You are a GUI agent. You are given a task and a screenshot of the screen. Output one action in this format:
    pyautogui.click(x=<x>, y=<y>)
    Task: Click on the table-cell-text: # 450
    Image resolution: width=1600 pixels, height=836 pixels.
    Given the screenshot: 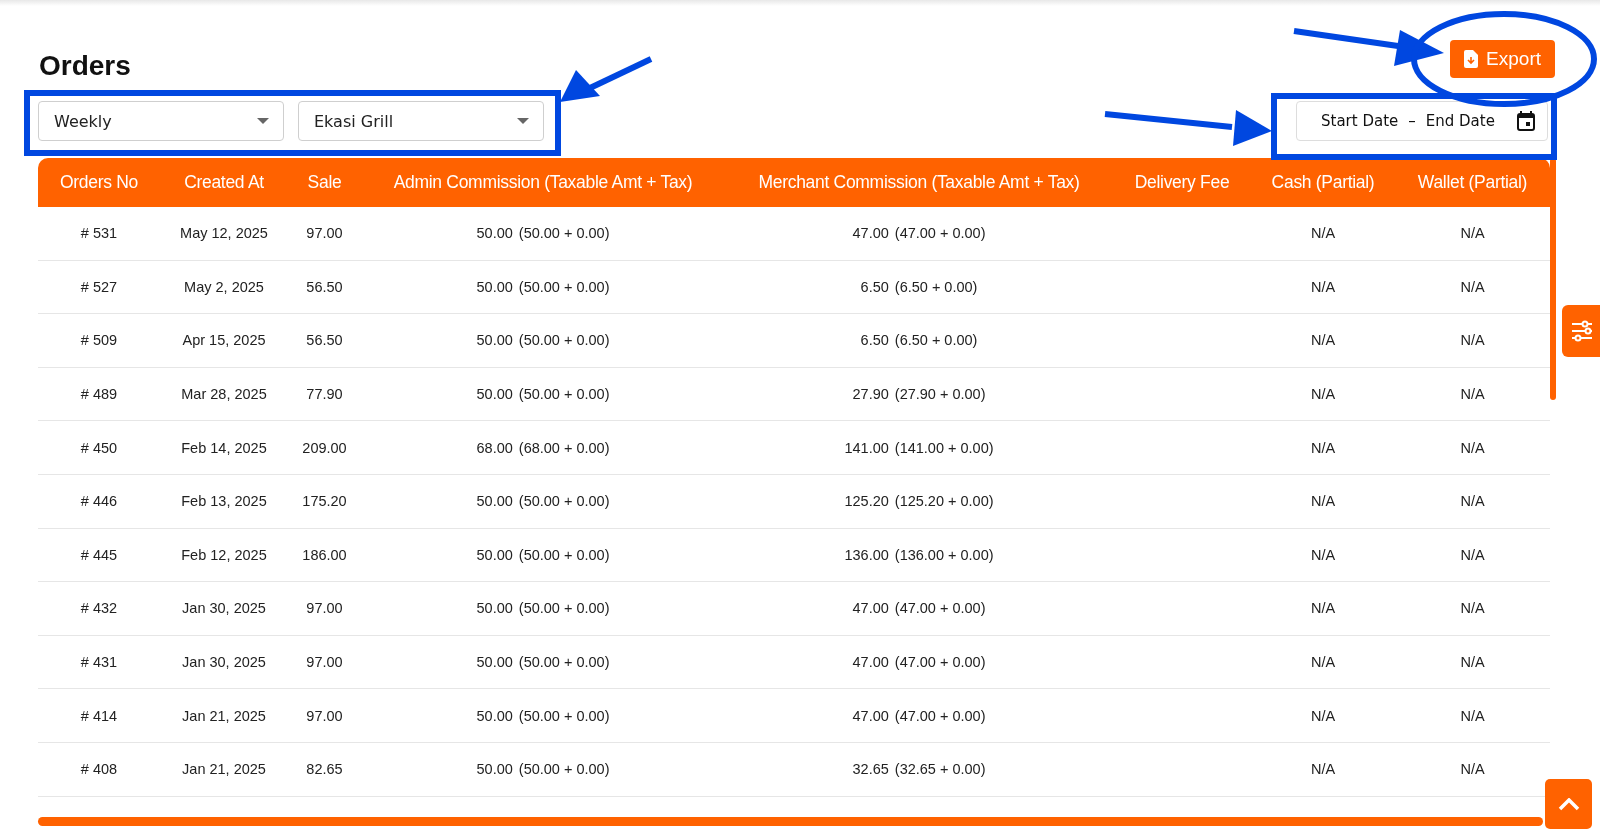 What is the action you would take?
    pyautogui.click(x=99, y=447)
    